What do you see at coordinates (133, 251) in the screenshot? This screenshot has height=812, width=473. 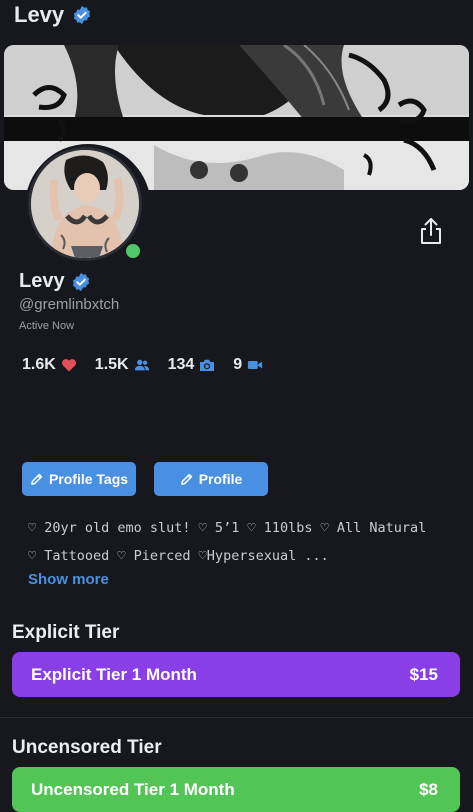 I see `online-status-dot` at bounding box center [133, 251].